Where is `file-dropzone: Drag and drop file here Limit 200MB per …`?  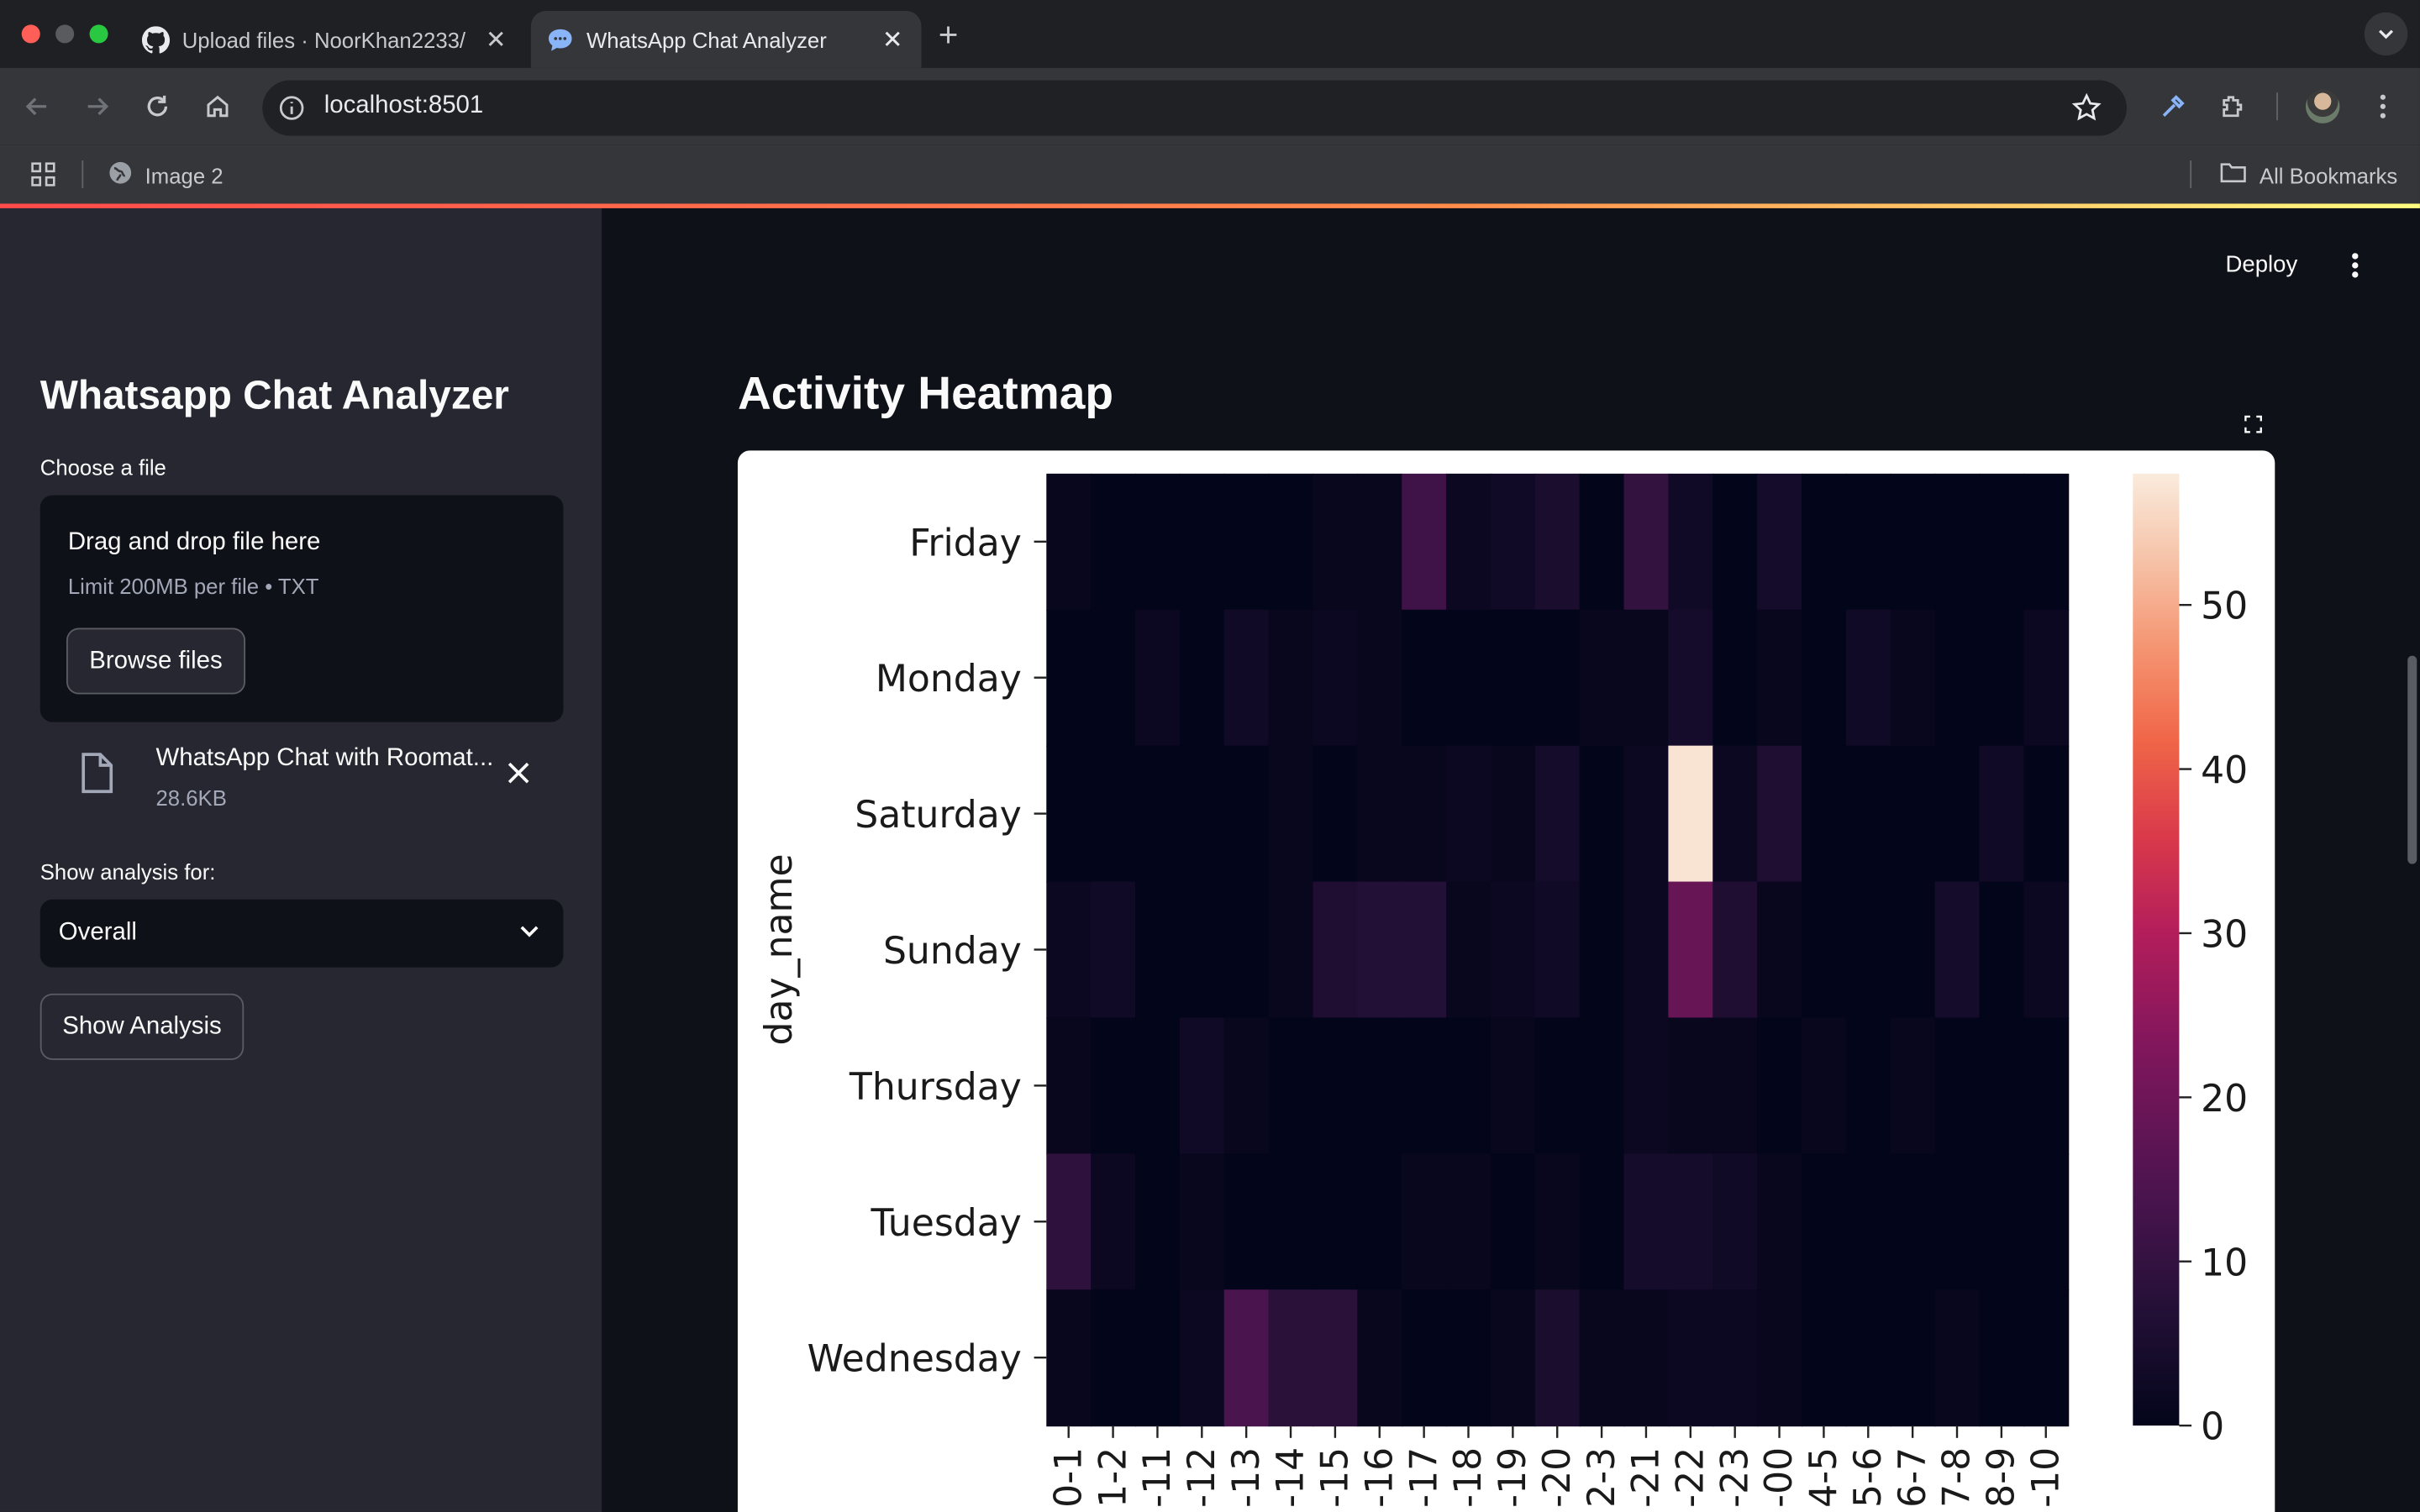 file-dropzone: Drag and drop file here Limit 200MB per … is located at coordinates (301, 608).